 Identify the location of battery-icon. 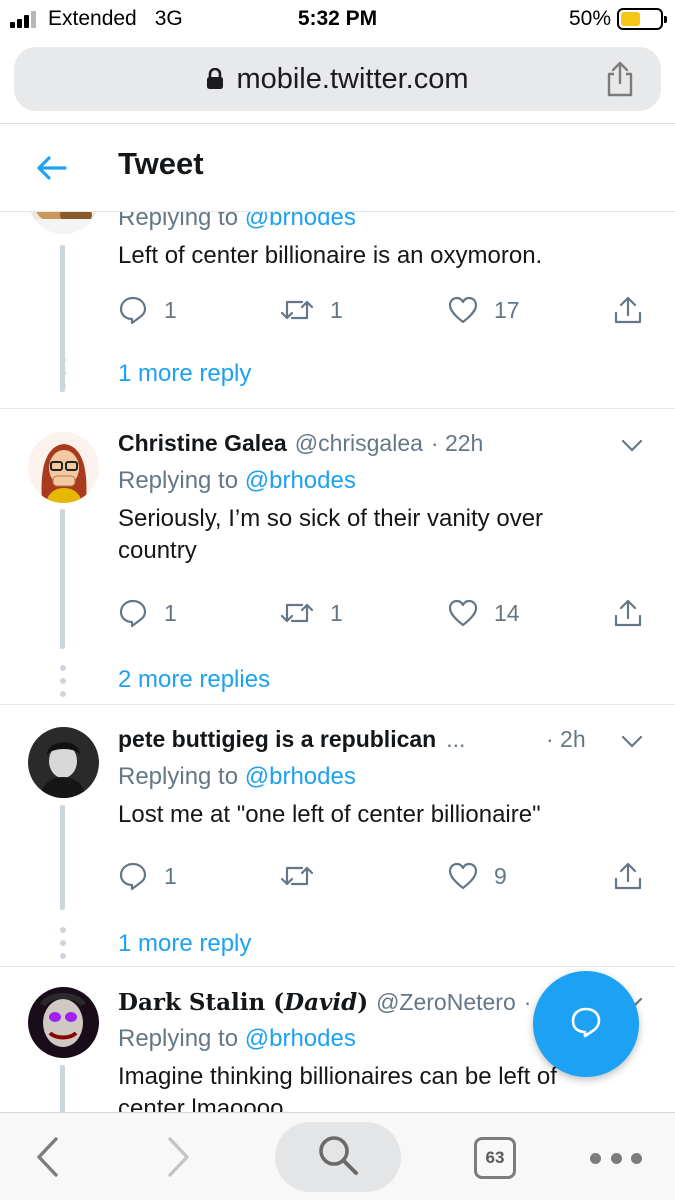
(642, 19).